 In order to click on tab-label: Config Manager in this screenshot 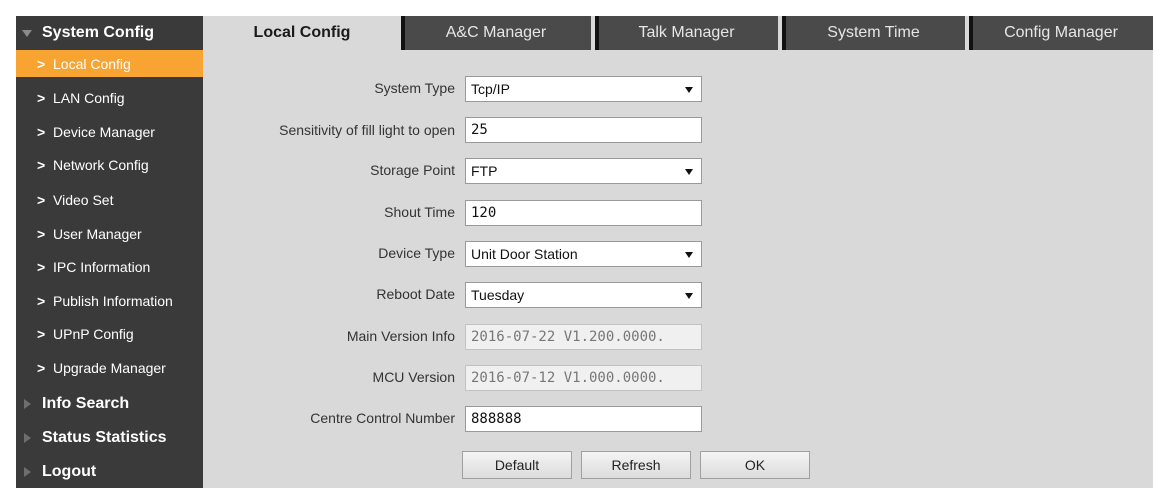, I will do `click(1061, 32)`.